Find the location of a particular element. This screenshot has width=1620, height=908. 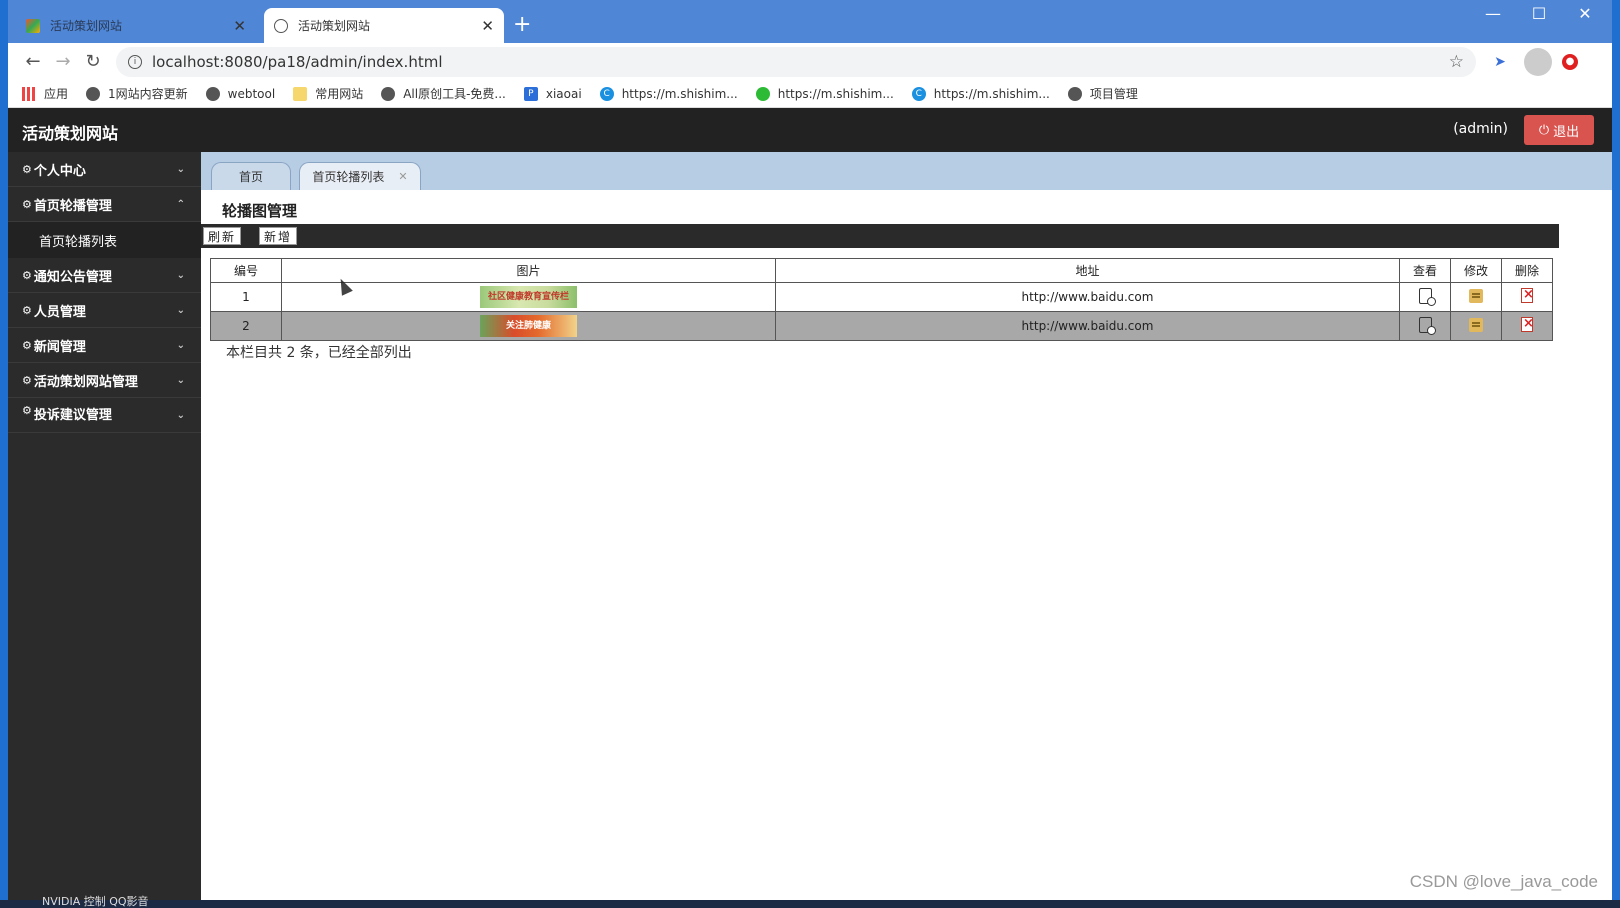

maximize-button: ☐ is located at coordinates (1539, 13).